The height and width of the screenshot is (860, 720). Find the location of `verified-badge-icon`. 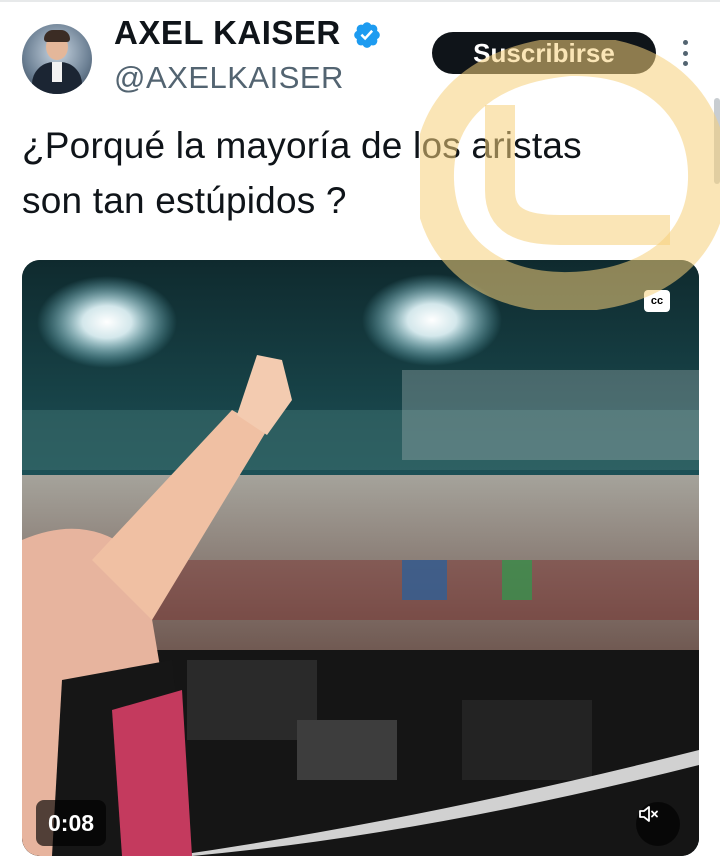

verified-badge-icon is located at coordinates (367, 35).